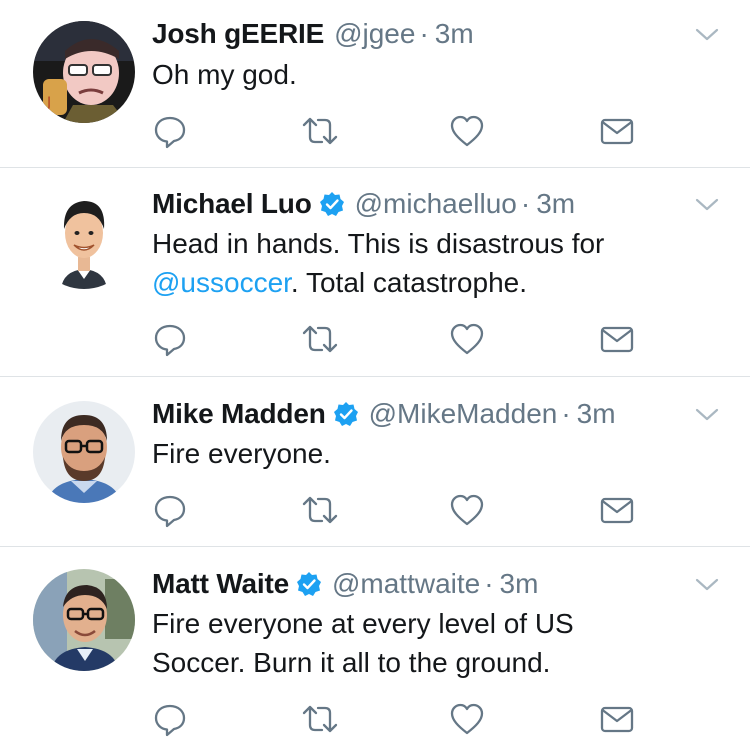  I want to click on tweet-text-line-2: @ussoccer. Total catastrophe., so click(432, 282).